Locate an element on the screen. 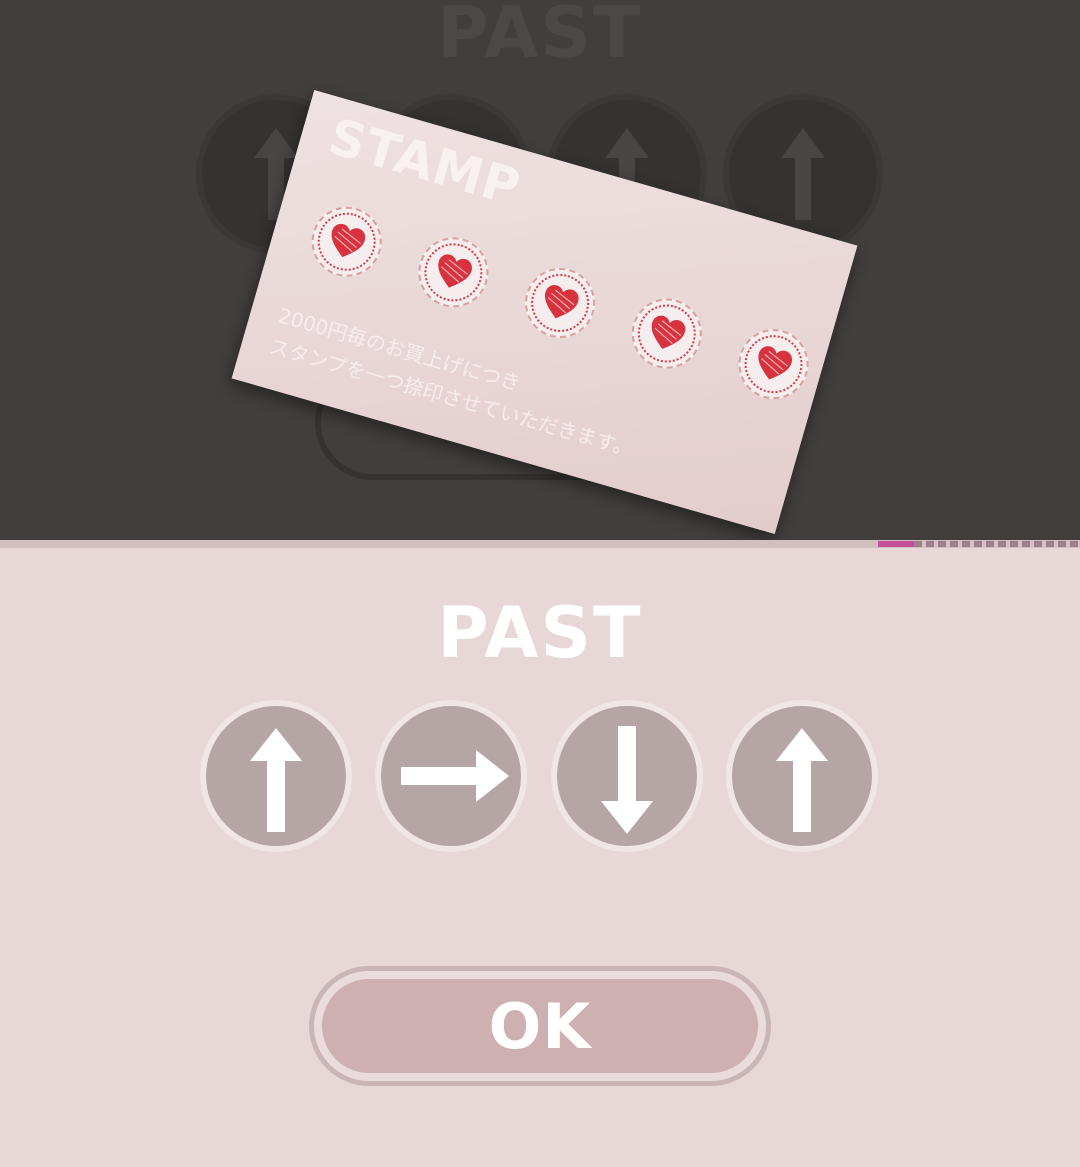 Image resolution: width=1080 pixels, height=1167 pixels. panel-title: PAST is located at coordinates (540, 633).